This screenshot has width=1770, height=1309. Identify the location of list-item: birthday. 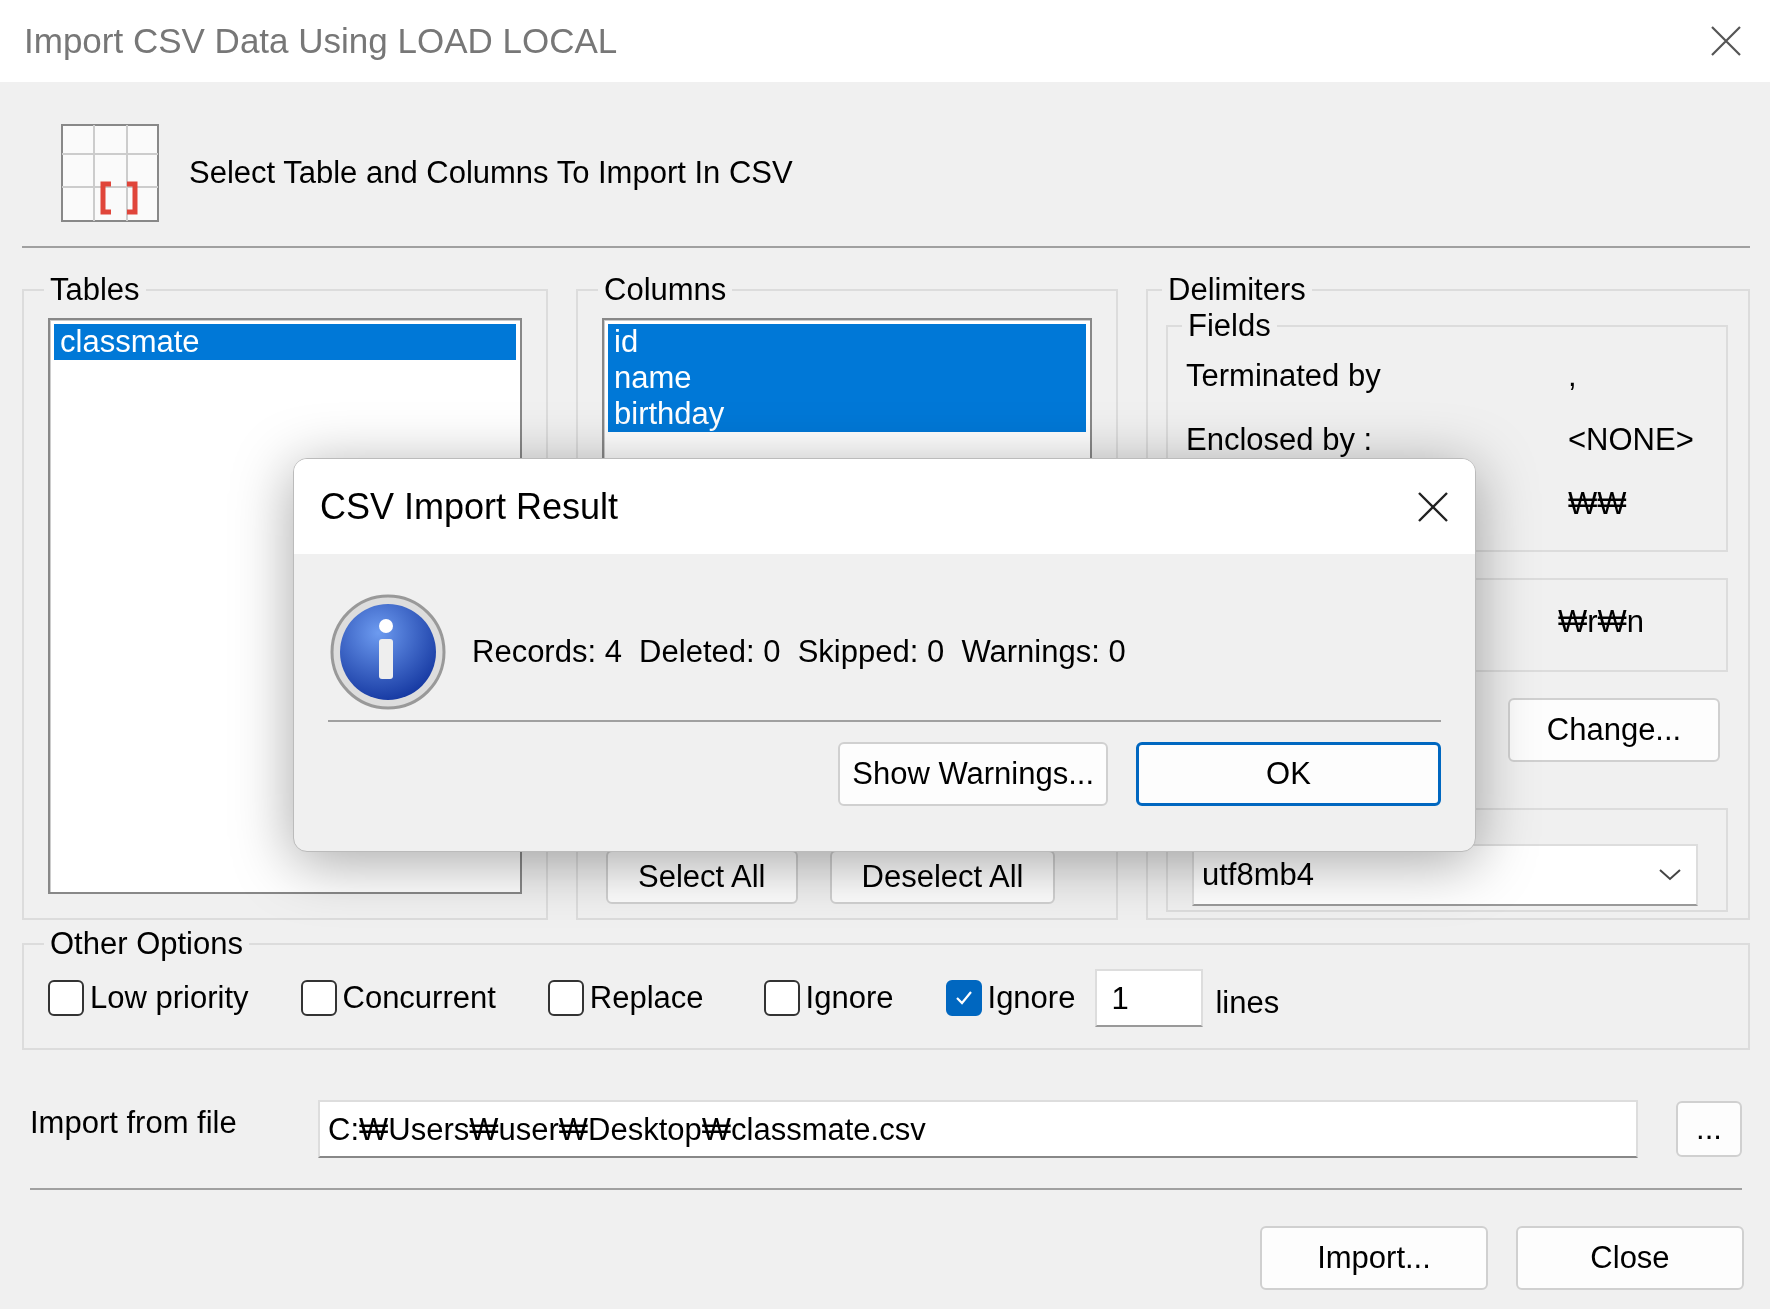
(847, 414).